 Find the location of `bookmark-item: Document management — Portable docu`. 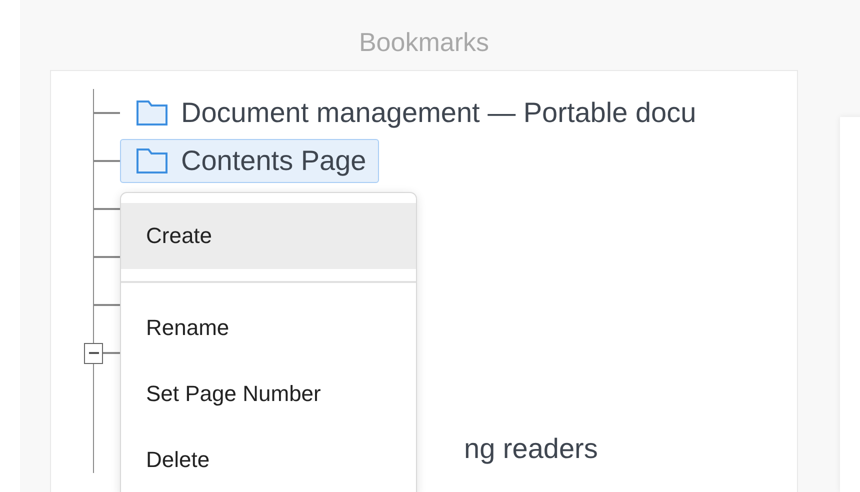

bookmark-item: Document management — Portable docu is located at coordinates (415, 113).